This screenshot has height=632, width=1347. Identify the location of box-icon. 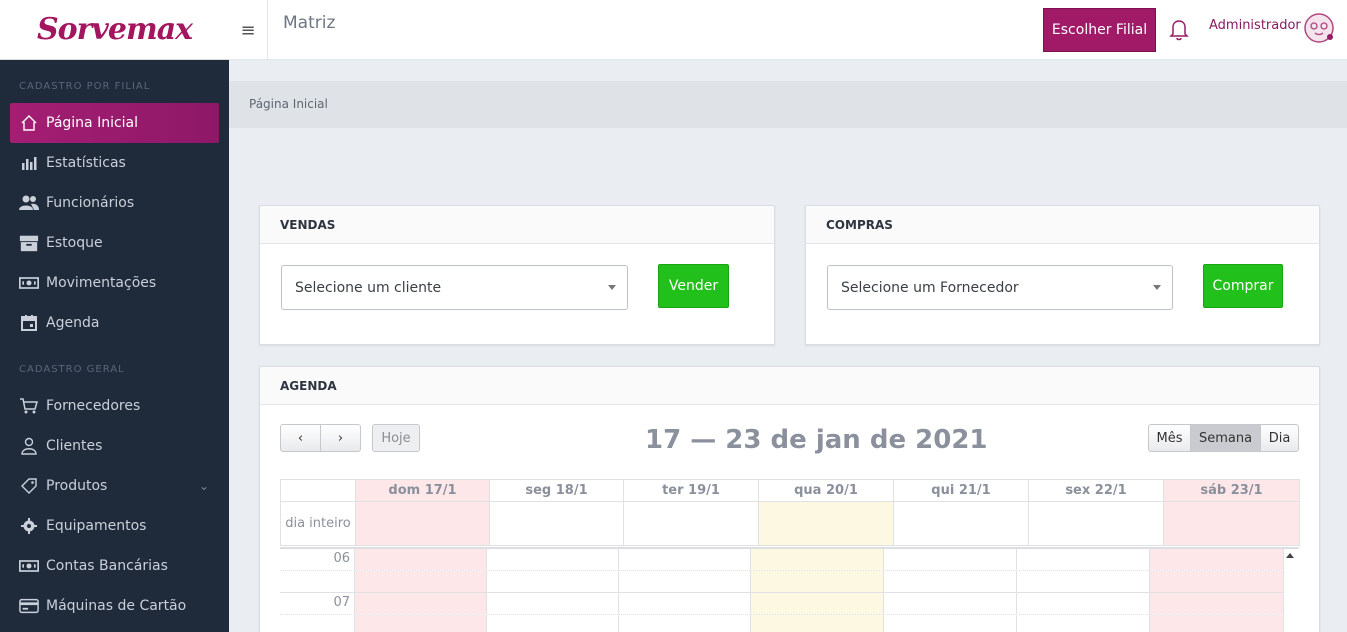
(29, 243).